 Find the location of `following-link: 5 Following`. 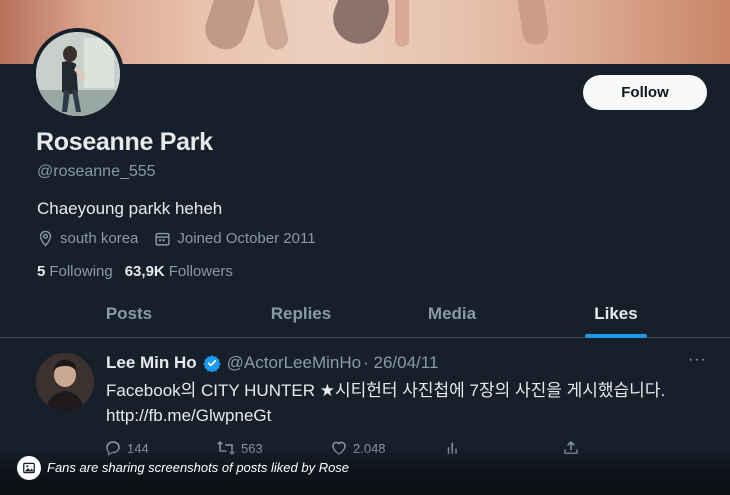

following-link: 5 Following is located at coordinates (75, 271).